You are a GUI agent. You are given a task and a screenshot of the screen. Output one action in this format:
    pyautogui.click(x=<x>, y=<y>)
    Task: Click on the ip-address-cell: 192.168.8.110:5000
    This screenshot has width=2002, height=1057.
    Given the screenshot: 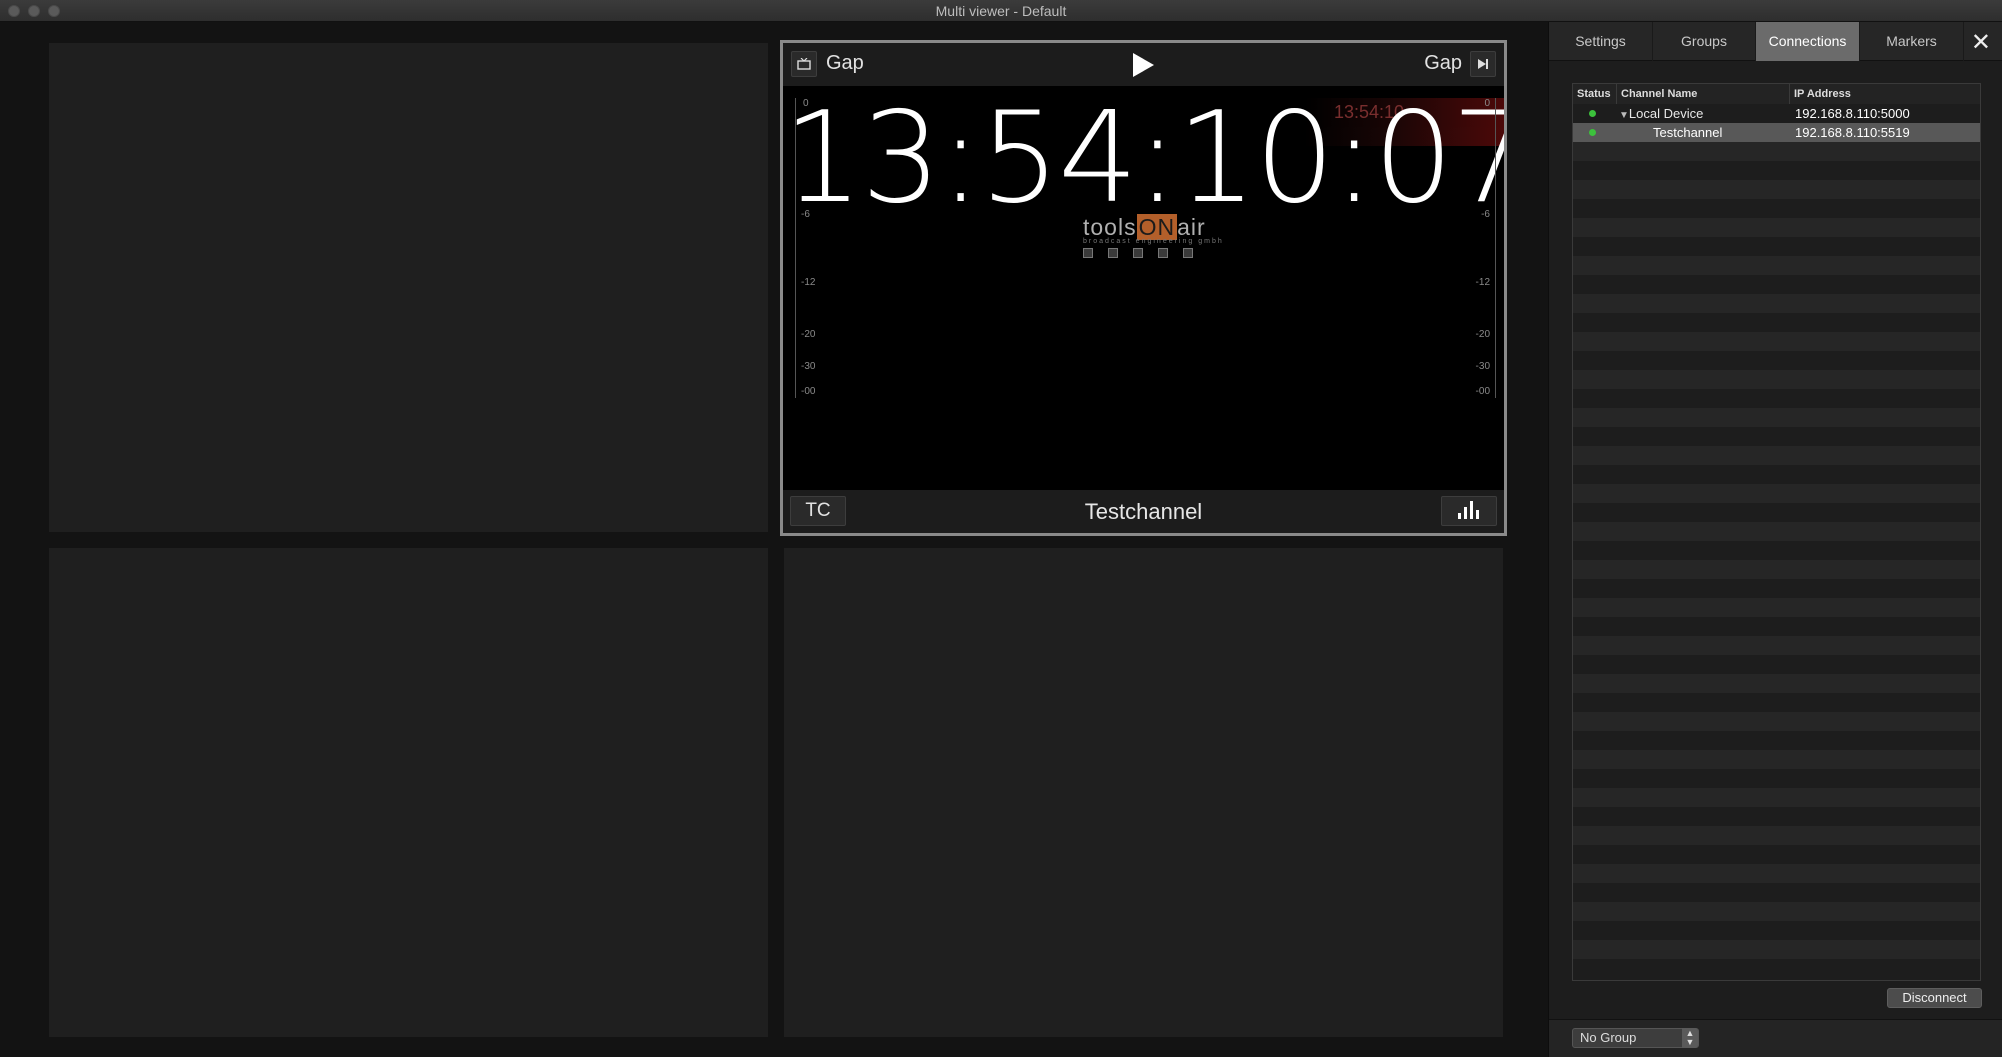 What is the action you would take?
    pyautogui.click(x=1852, y=113)
    